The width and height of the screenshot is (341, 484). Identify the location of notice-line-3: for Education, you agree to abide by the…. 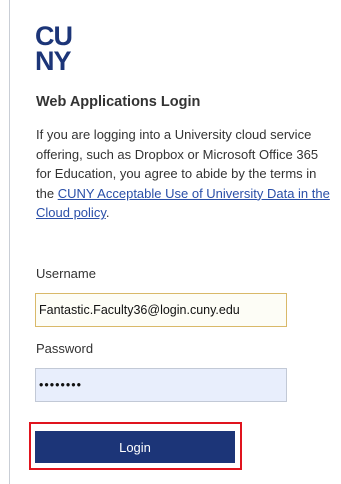
(176, 173).